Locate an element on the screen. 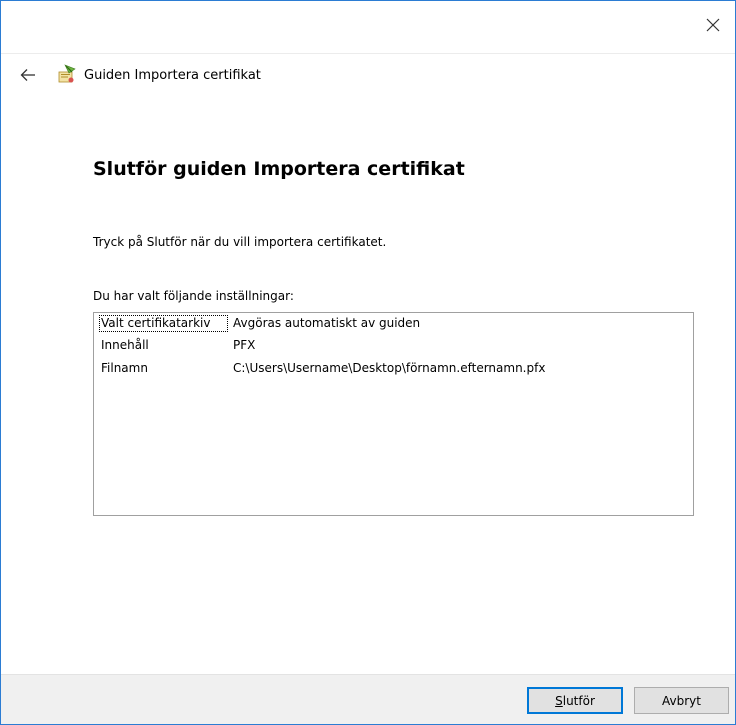 The width and height of the screenshot is (736, 725). finish-mnemonic: S is located at coordinates (559, 700).